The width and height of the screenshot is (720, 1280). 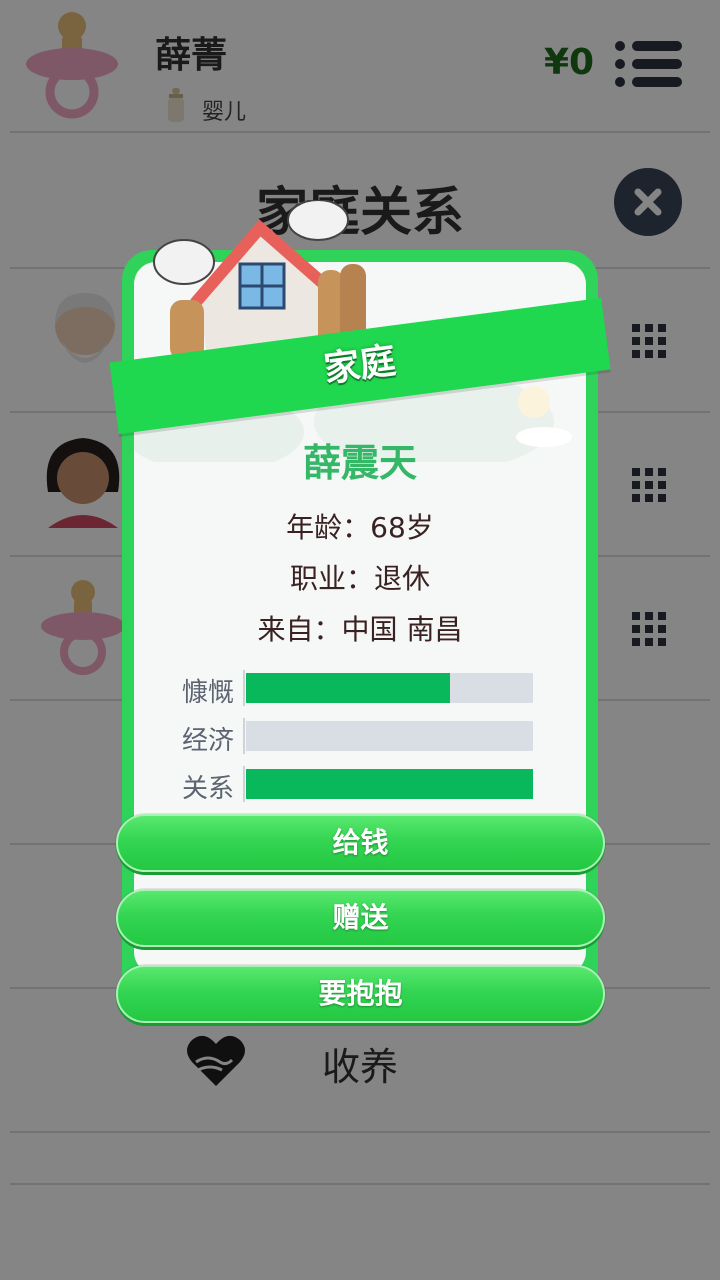 I want to click on stat-label-relationship: 关系, so click(x=208, y=789).